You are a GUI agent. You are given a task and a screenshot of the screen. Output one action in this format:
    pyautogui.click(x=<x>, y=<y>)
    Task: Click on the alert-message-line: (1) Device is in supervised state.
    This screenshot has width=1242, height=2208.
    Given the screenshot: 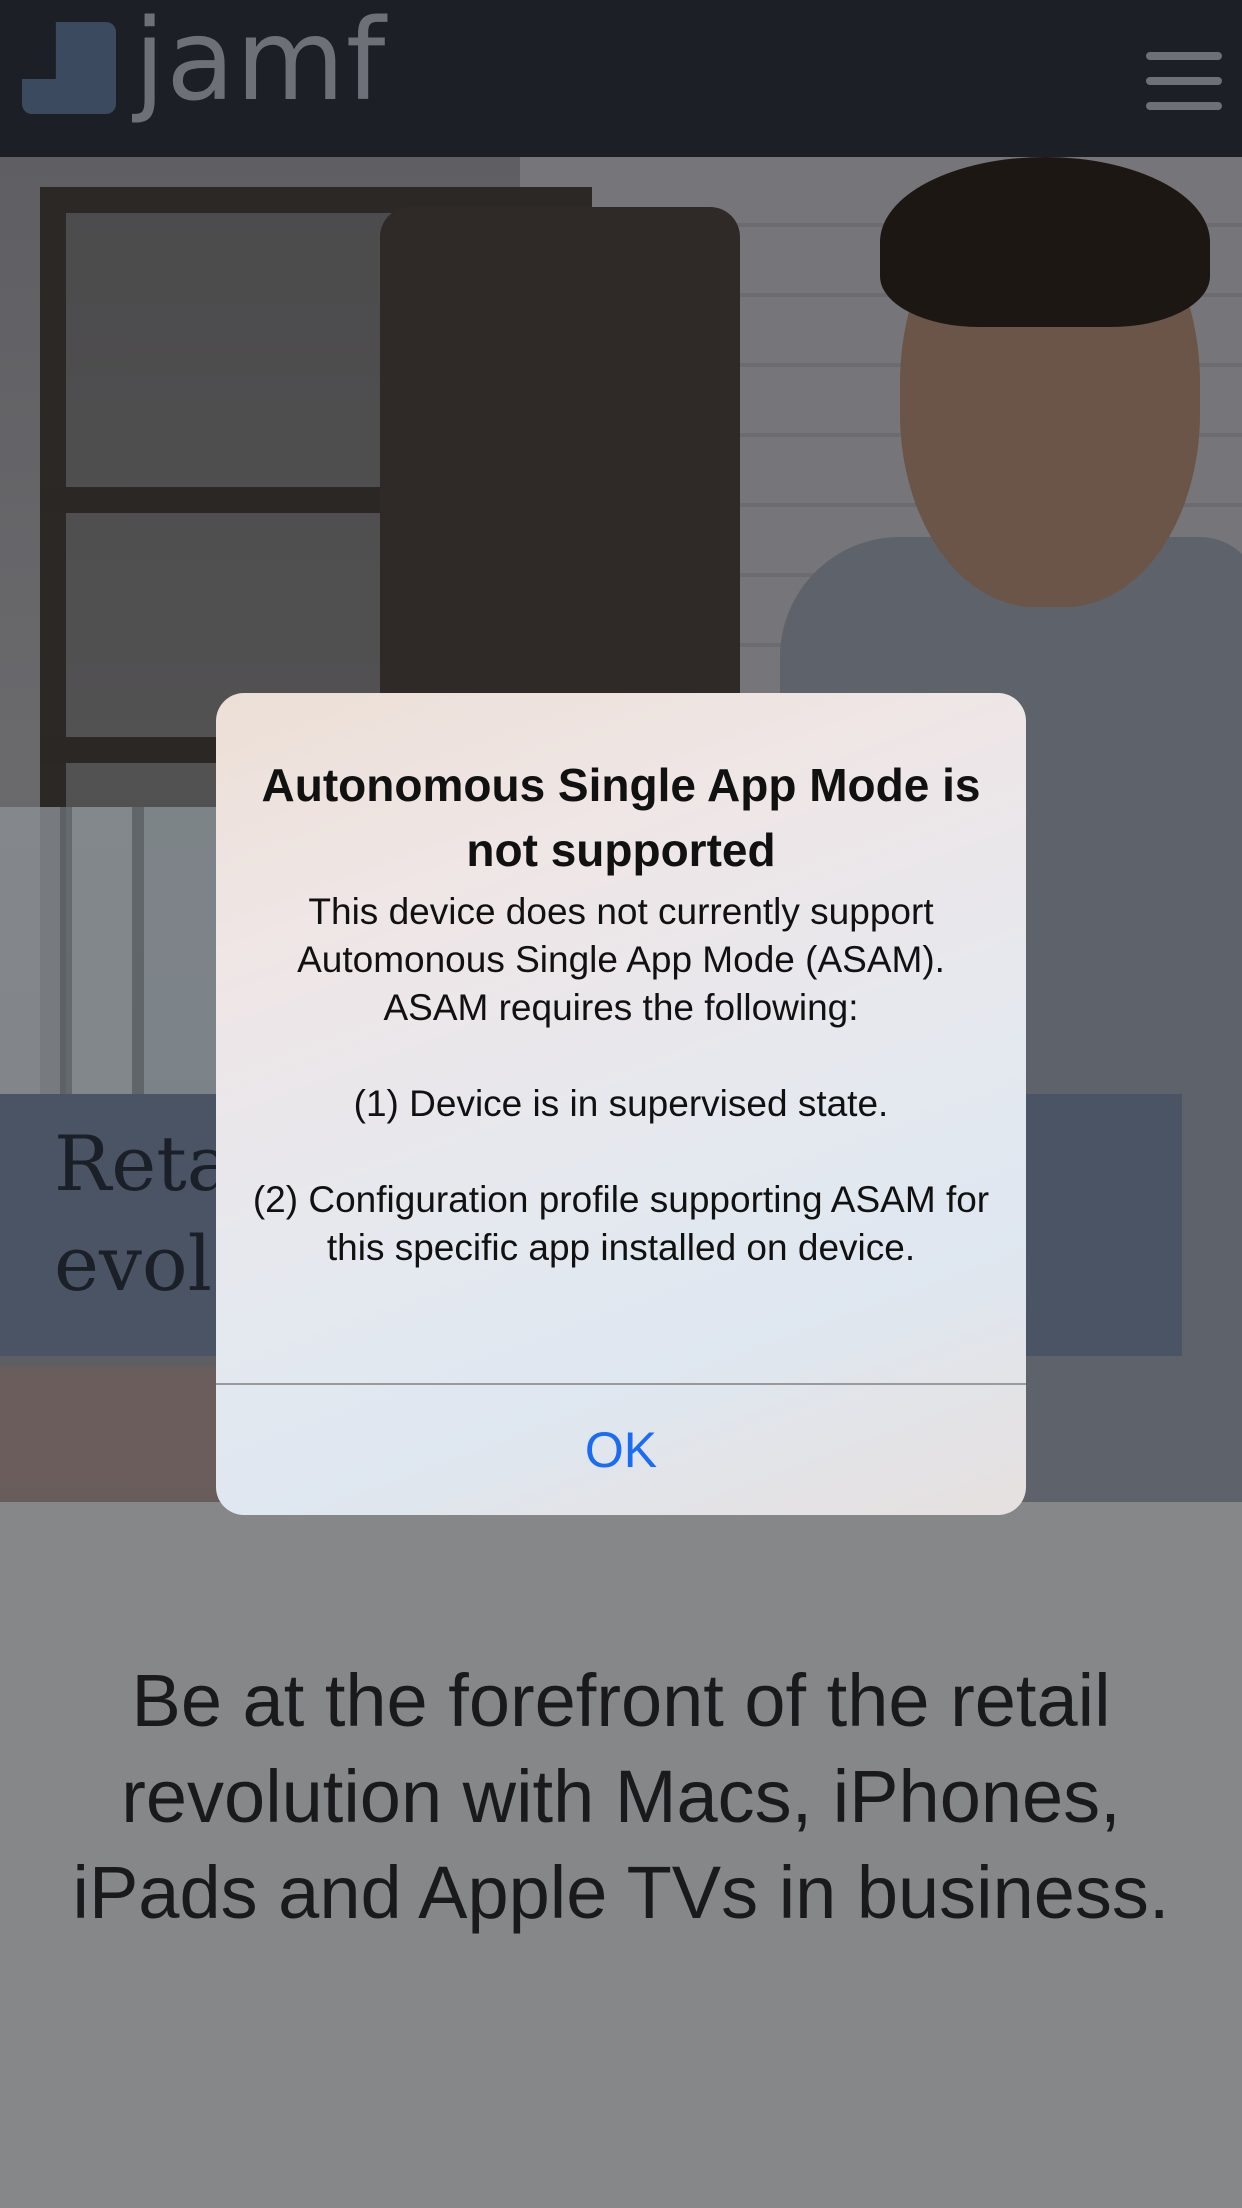 What is the action you would take?
    pyautogui.click(x=621, y=1103)
    